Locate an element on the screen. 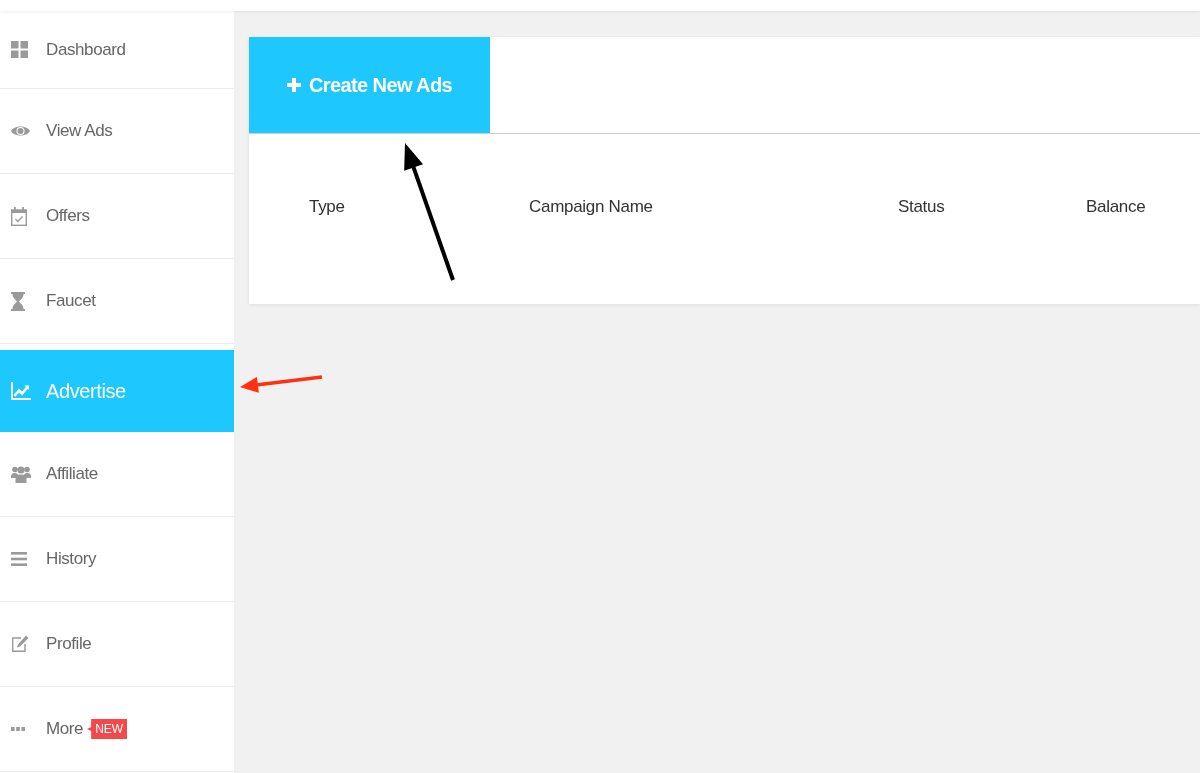 Image resolution: width=1200 pixels, height=773 pixels. column-header: Type is located at coordinates (327, 206).